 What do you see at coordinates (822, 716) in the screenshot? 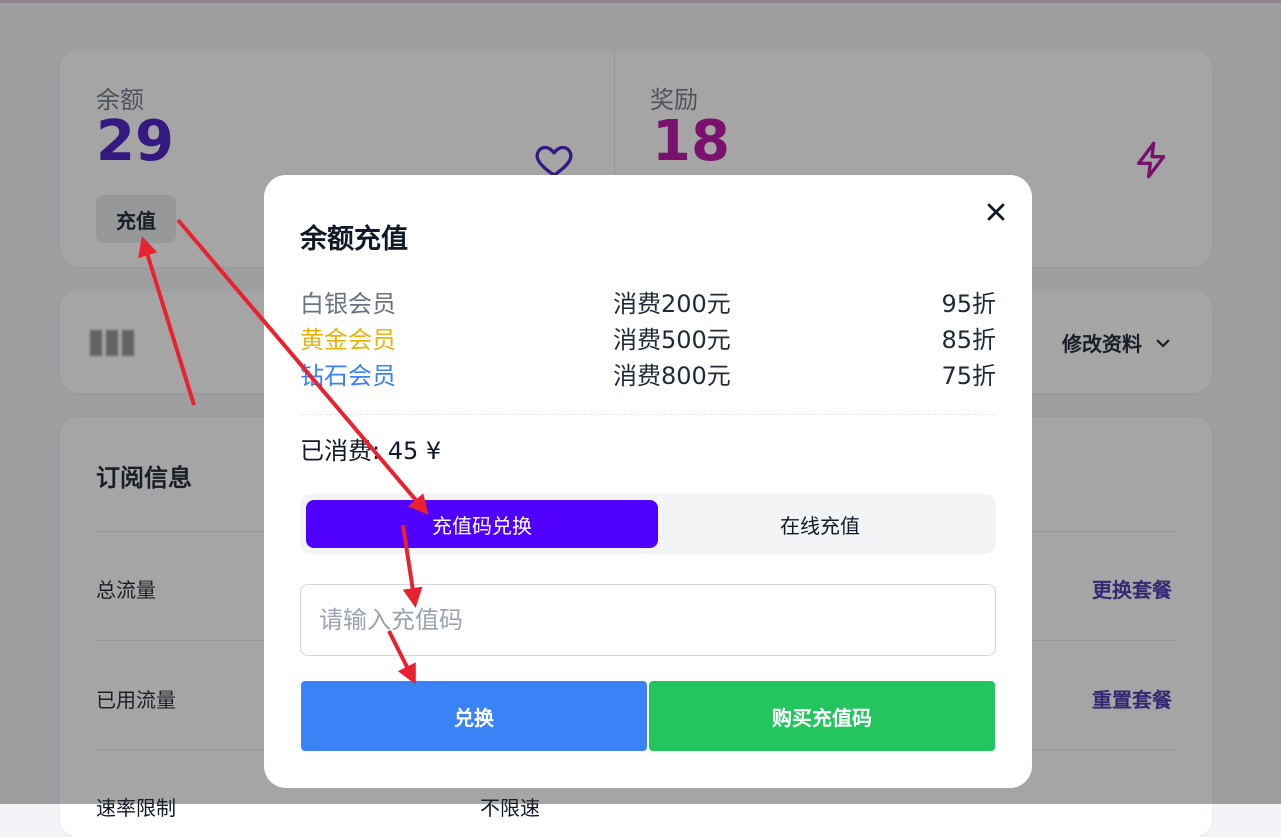
I see `buy-code-button: 购买充值码` at bounding box center [822, 716].